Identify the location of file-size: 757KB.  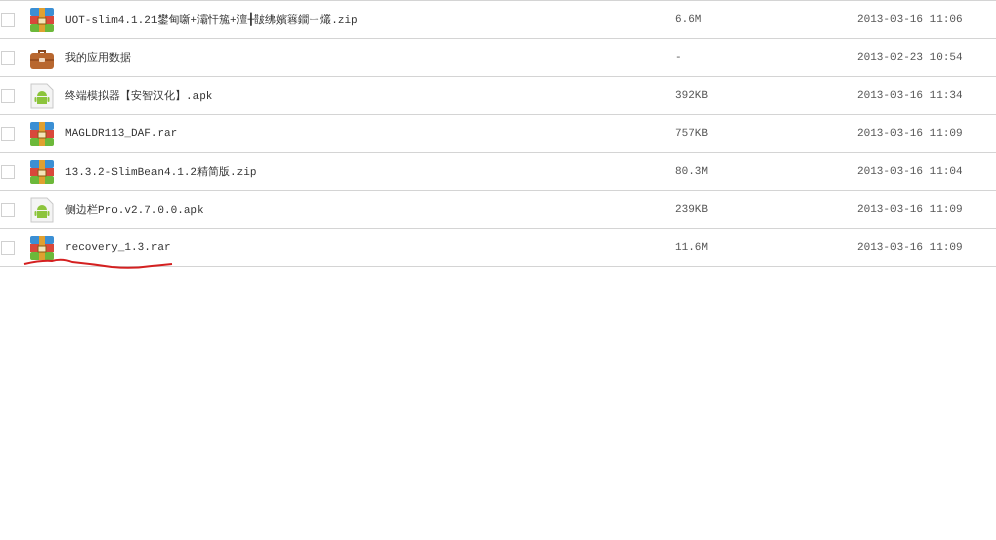
(692, 134).